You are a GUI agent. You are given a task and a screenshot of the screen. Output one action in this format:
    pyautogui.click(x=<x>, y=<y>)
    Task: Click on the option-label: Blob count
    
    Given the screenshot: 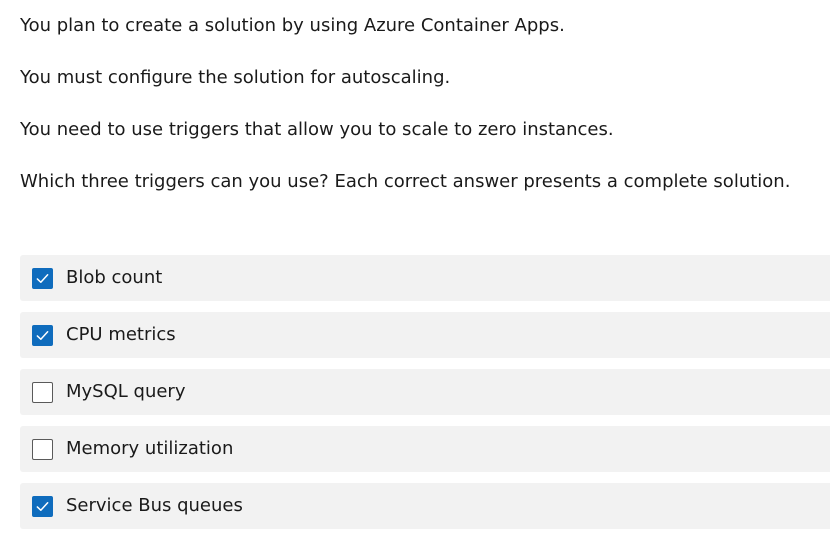 What is the action you would take?
    pyautogui.click(x=114, y=277)
    